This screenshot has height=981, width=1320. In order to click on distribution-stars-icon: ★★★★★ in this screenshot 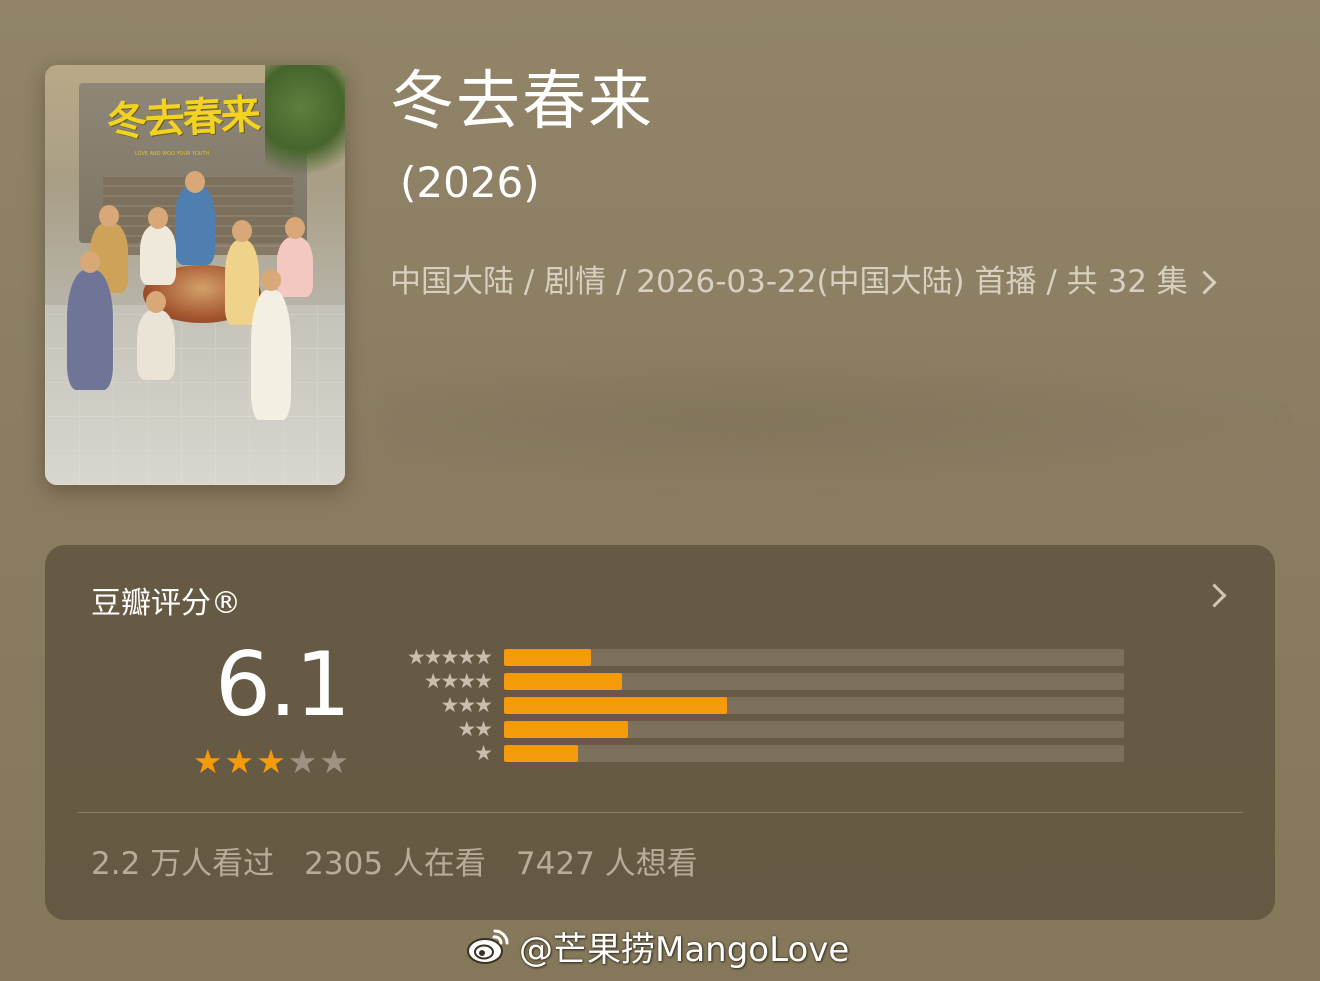, I will do `click(449, 656)`.